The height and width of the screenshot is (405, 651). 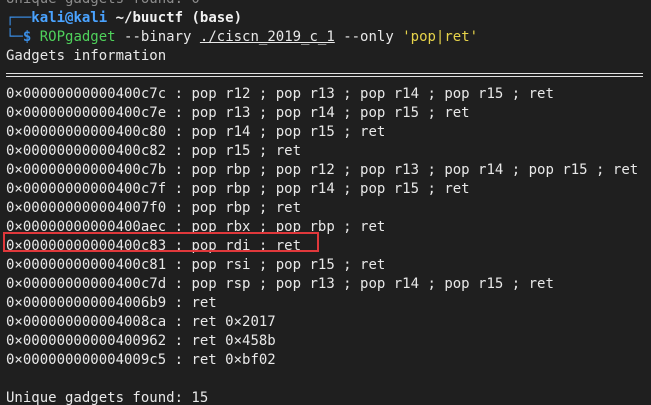 What do you see at coordinates (86, 132) in the screenshot?
I see `gadget-address: 0×00000000000400c80` at bounding box center [86, 132].